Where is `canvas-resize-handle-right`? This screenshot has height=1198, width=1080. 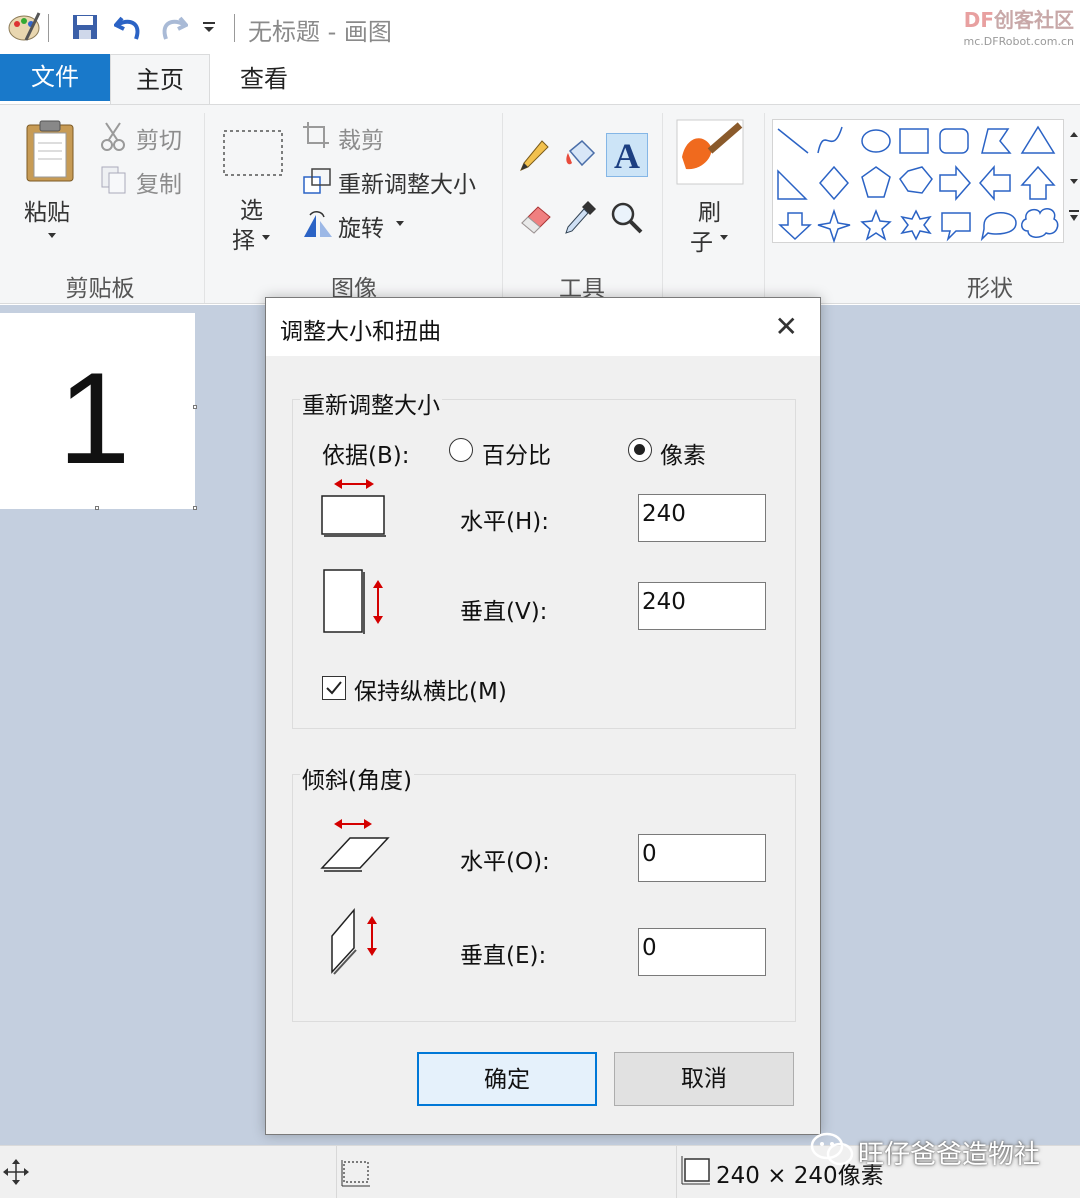
canvas-resize-handle-right is located at coordinates (195, 407).